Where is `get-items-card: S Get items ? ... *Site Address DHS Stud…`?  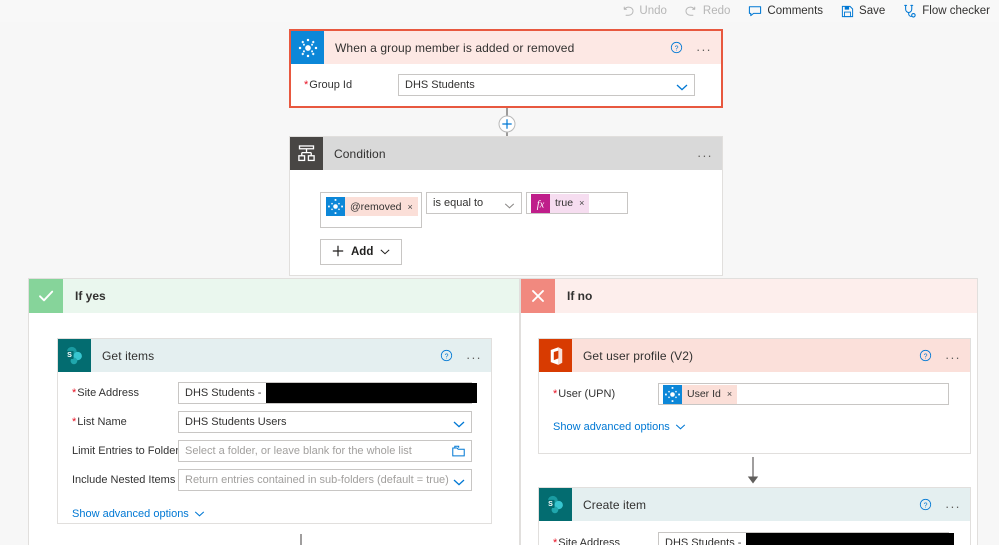 get-items-card: S Get items ? ... *Site Address DHS Stud… is located at coordinates (274, 431).